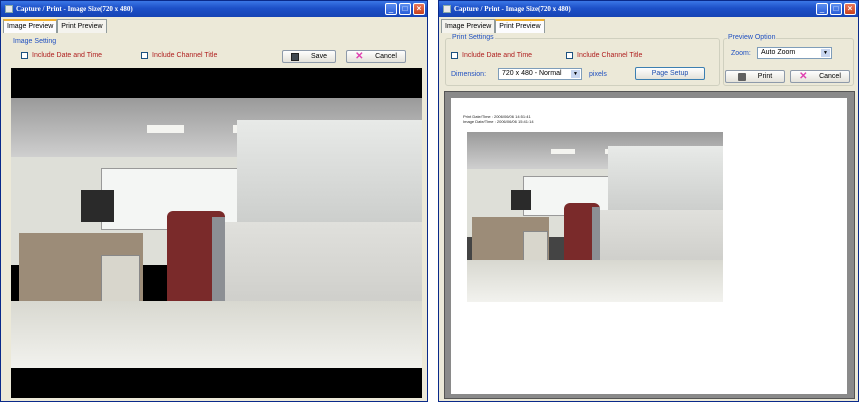 This screenshot has width=859, height=402. Describe the element at coordinates (473, 37) in the screenshot. I see `print-settings-label: Print Settings` at that location.